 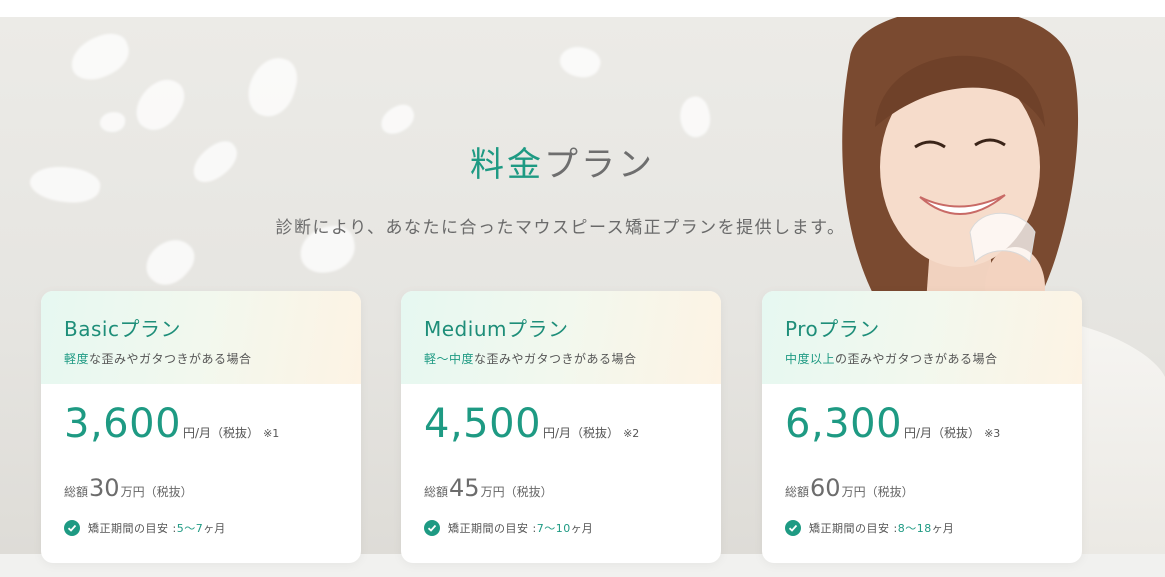 What do you see at coordinates (122, 329) in the screenshot?
I see `plan-name: Basicプラン` at bounding box center [122, 329].